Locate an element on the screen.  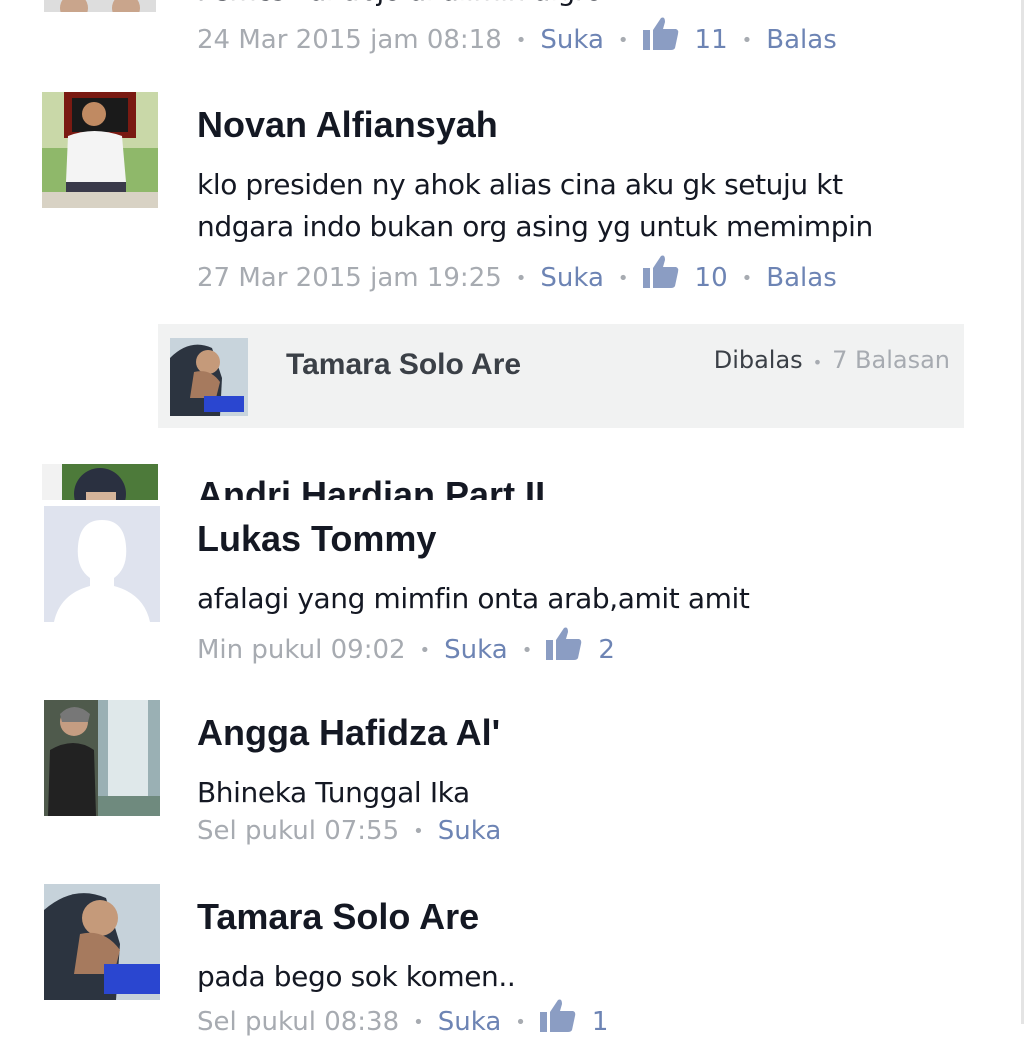
comment-meta: Sel pukul 07:55 • Suka is located at coordinates (349, 831).